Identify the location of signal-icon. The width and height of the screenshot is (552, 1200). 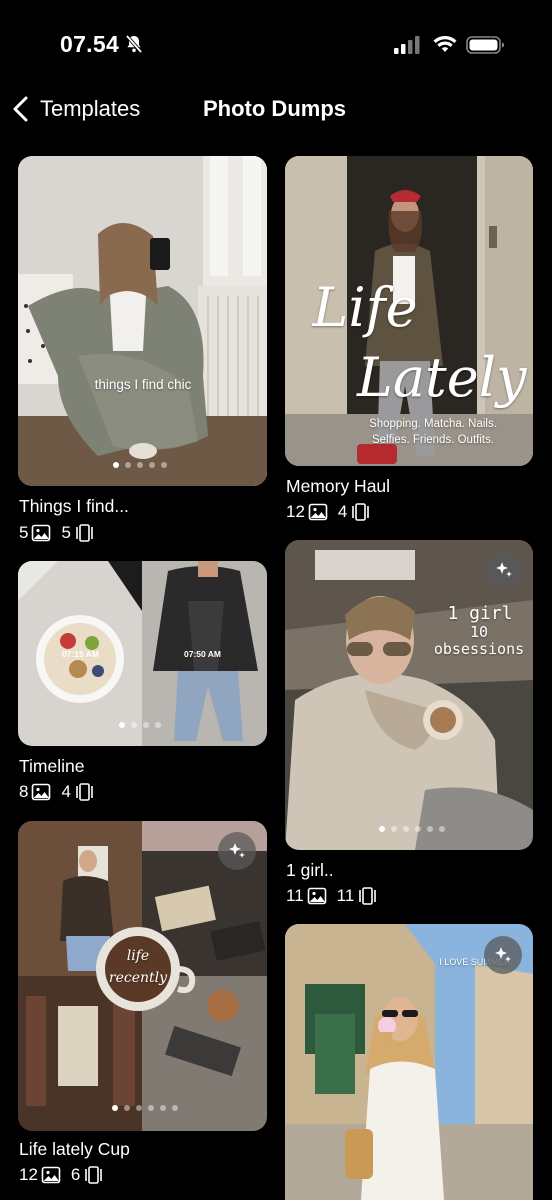
(408, 45).